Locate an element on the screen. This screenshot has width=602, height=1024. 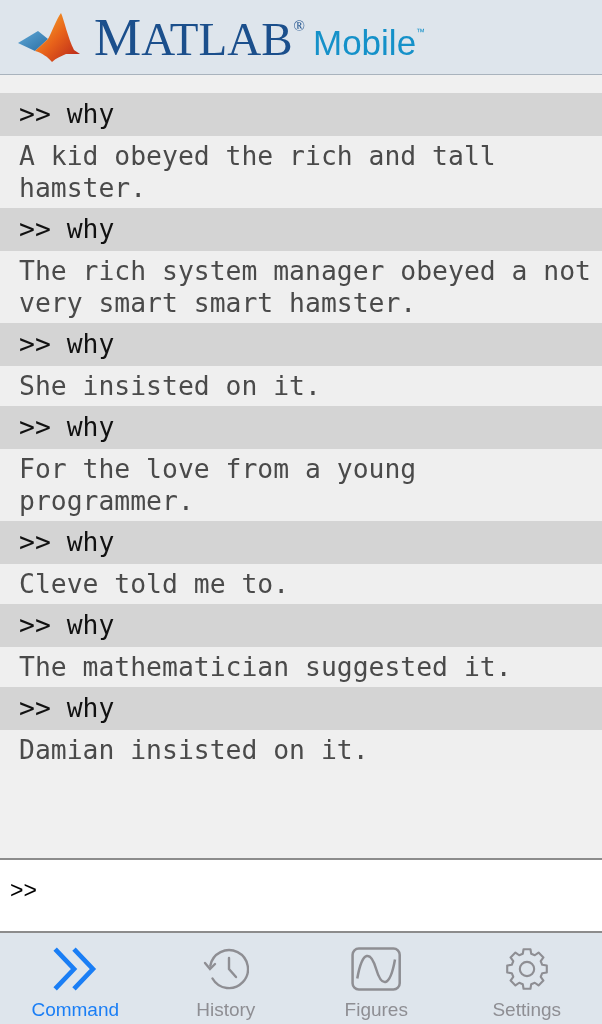
tab-bar-item: Command is located at coordinates (75, 978).